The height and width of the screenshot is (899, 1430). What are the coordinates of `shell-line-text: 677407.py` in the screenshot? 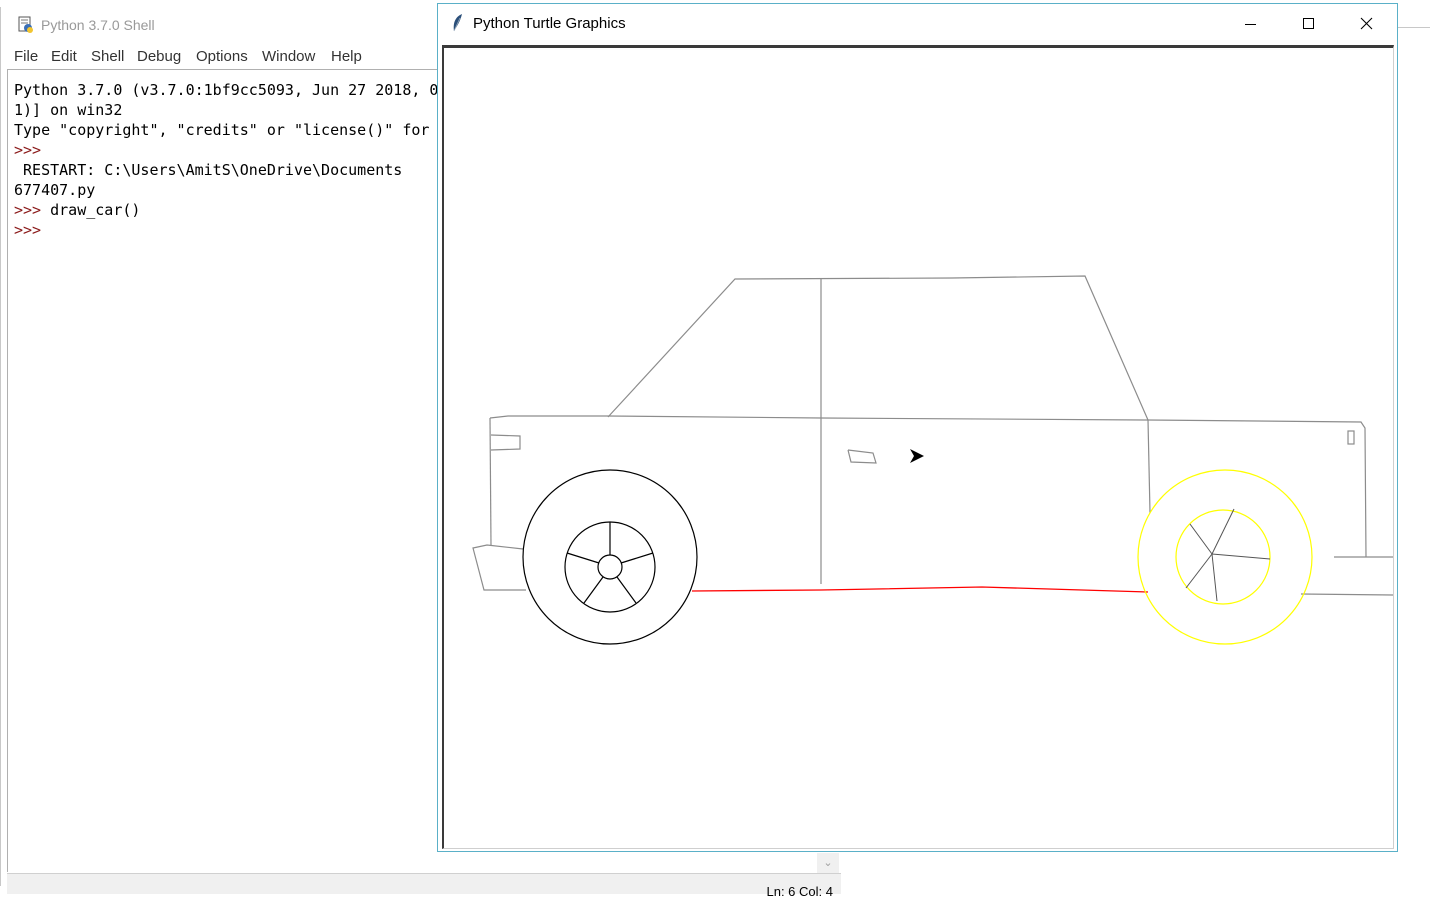 It's located at (55, 190).